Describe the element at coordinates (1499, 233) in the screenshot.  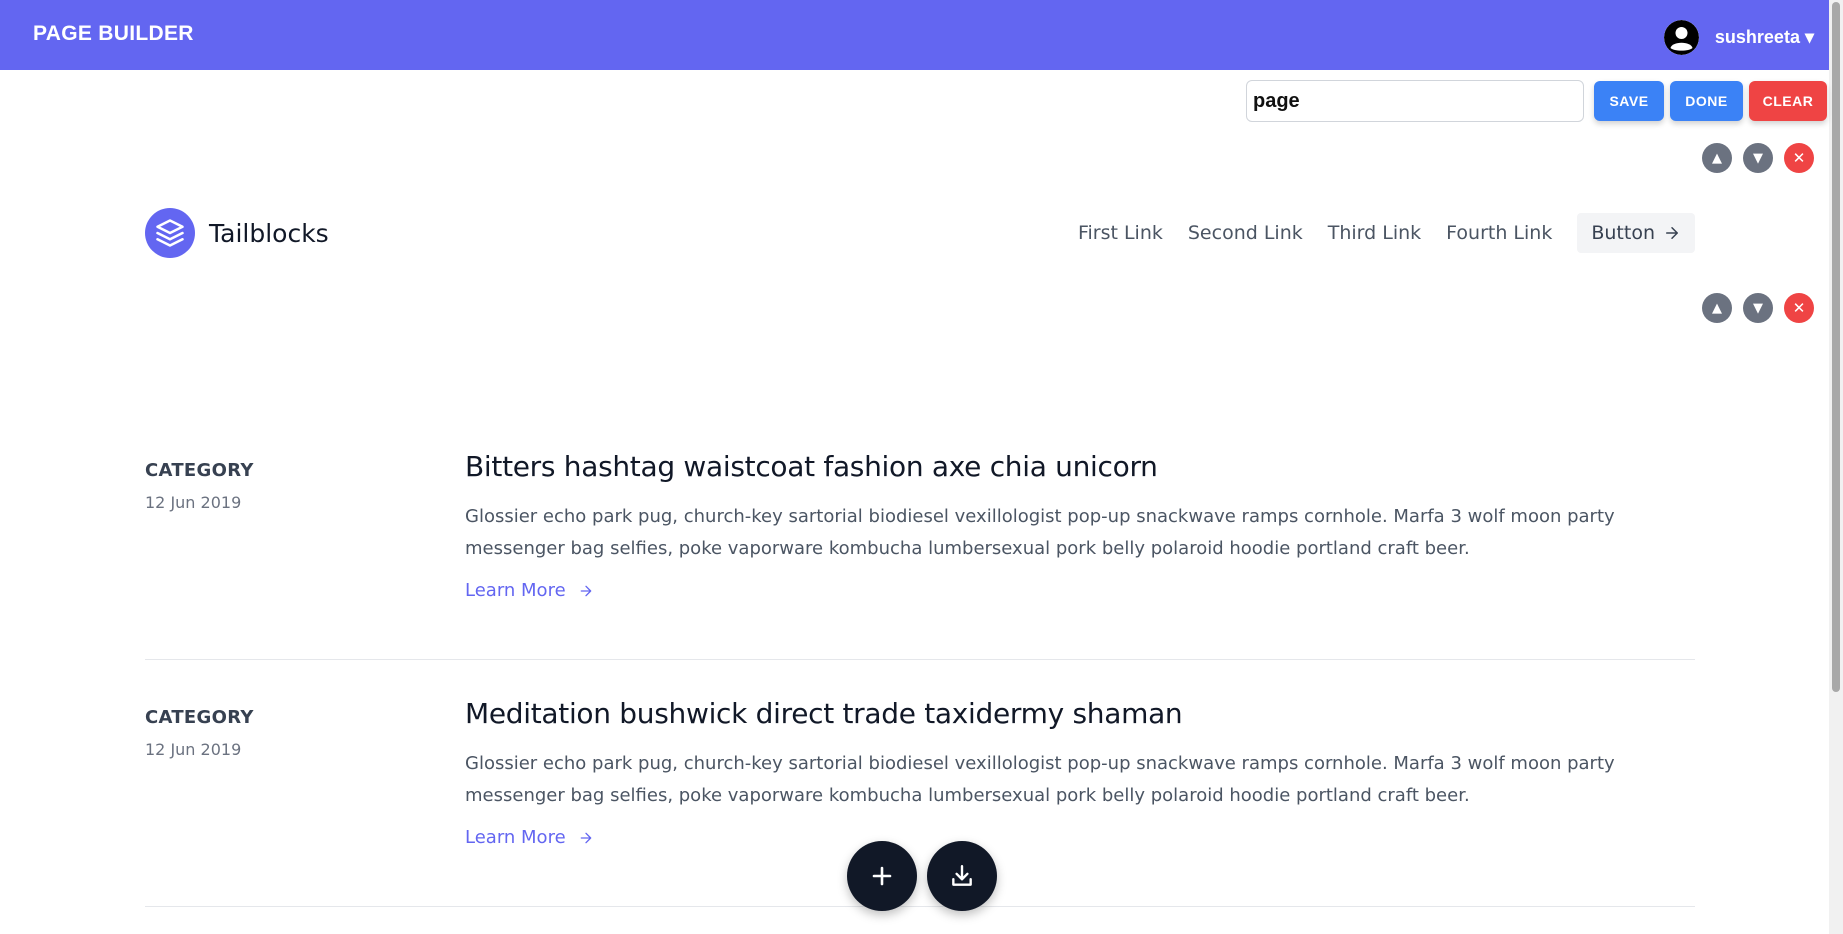
I see `nav-link-fourth: Fourth Link` at that location.